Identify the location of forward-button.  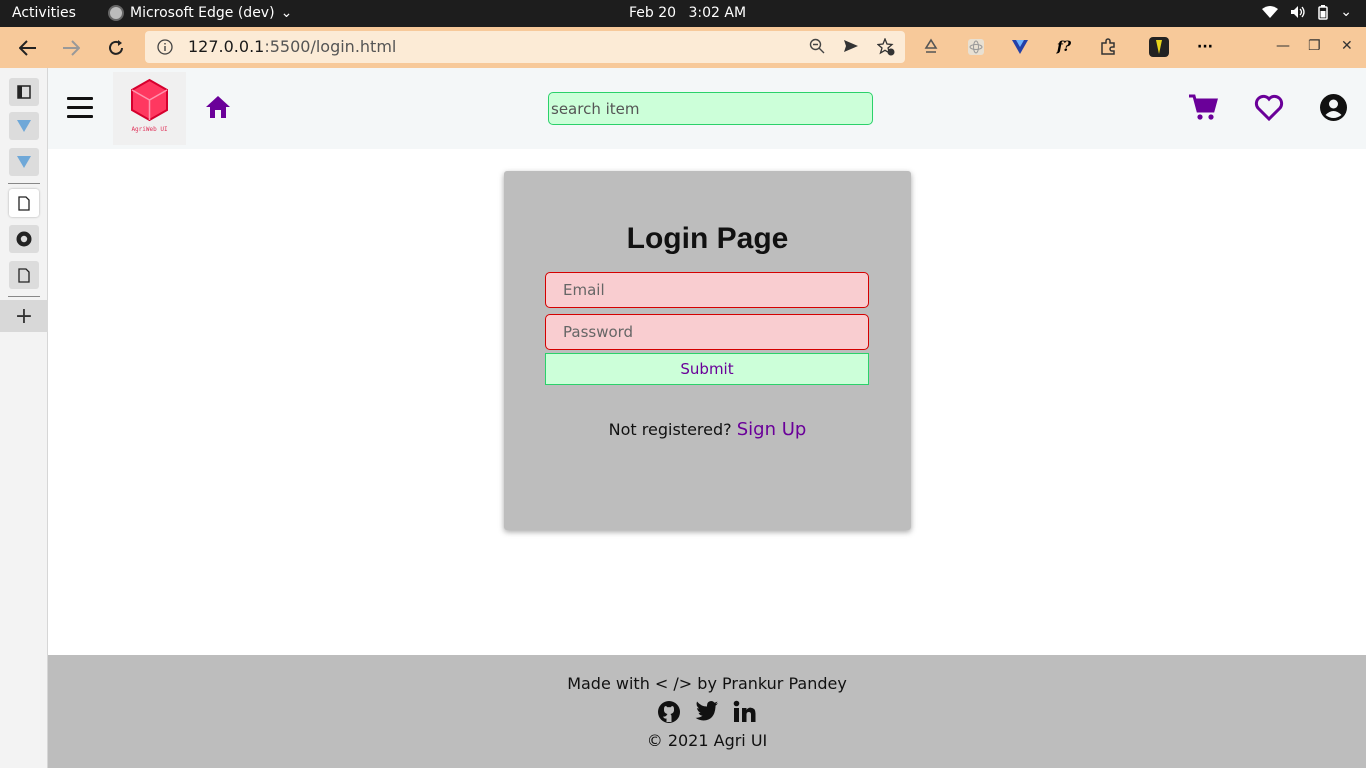
(71, 48).